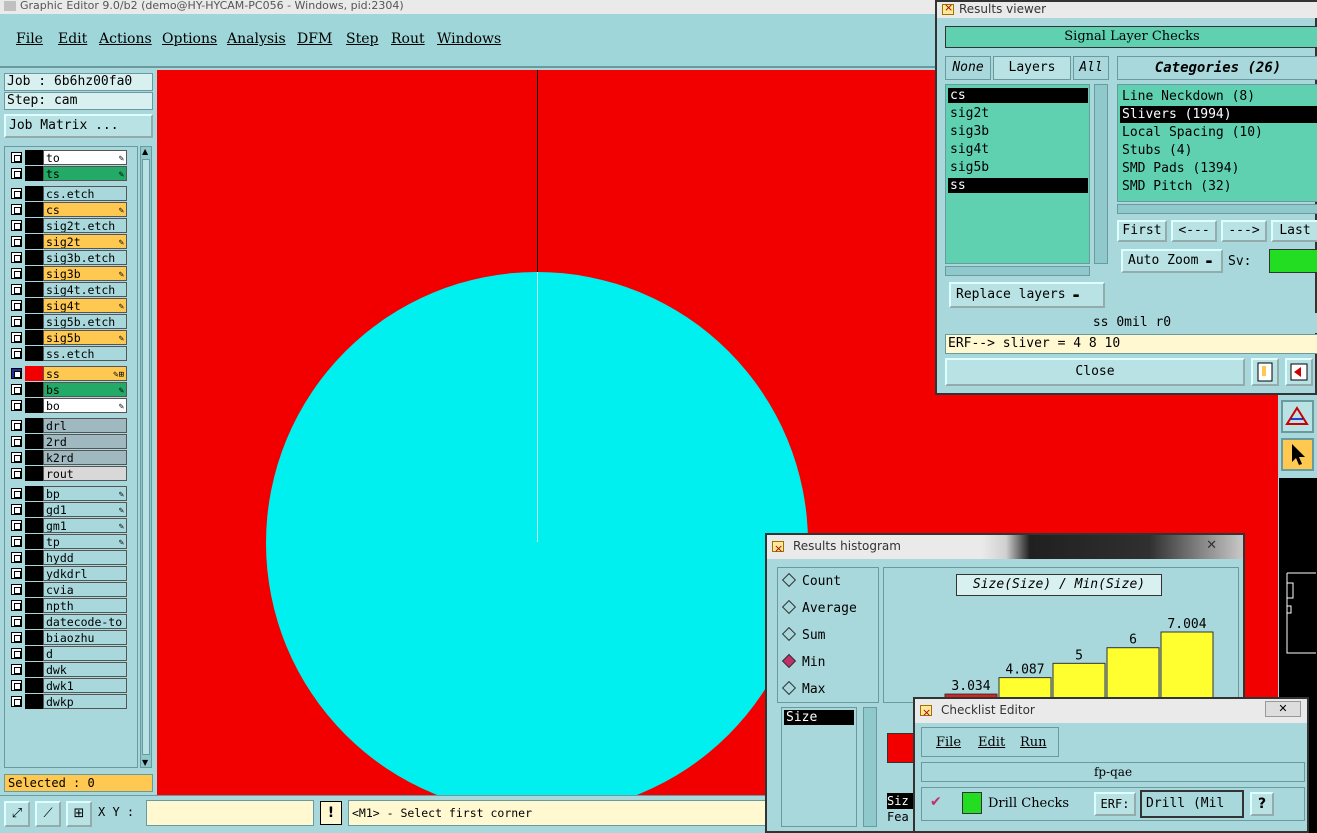  What do you see at coordinates (1218, 96) in the screenshot?
I see `category-item: Line Neckdown (8)` at bounding box center [1218, 96].